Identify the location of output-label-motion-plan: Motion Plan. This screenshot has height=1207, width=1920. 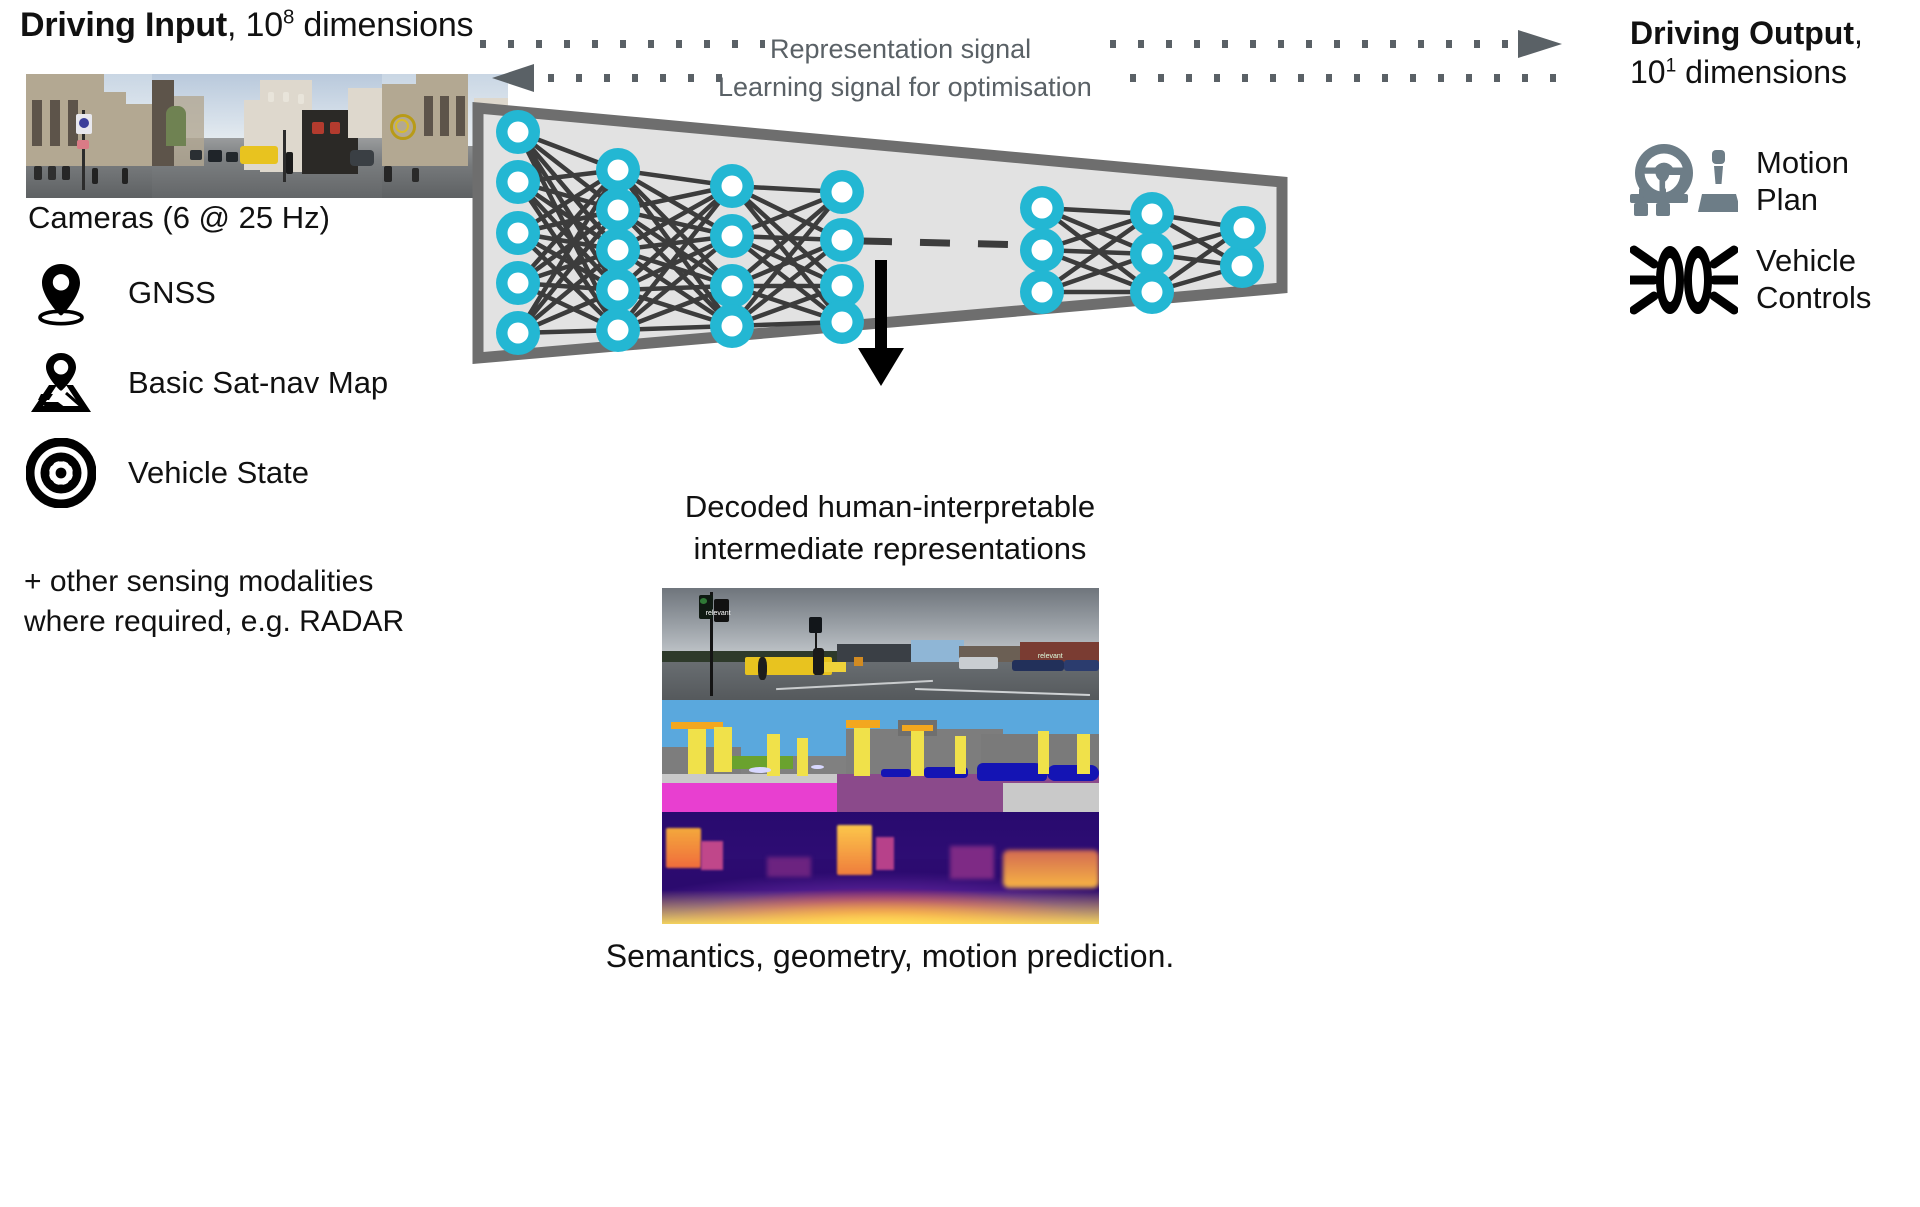
(1802, 179).